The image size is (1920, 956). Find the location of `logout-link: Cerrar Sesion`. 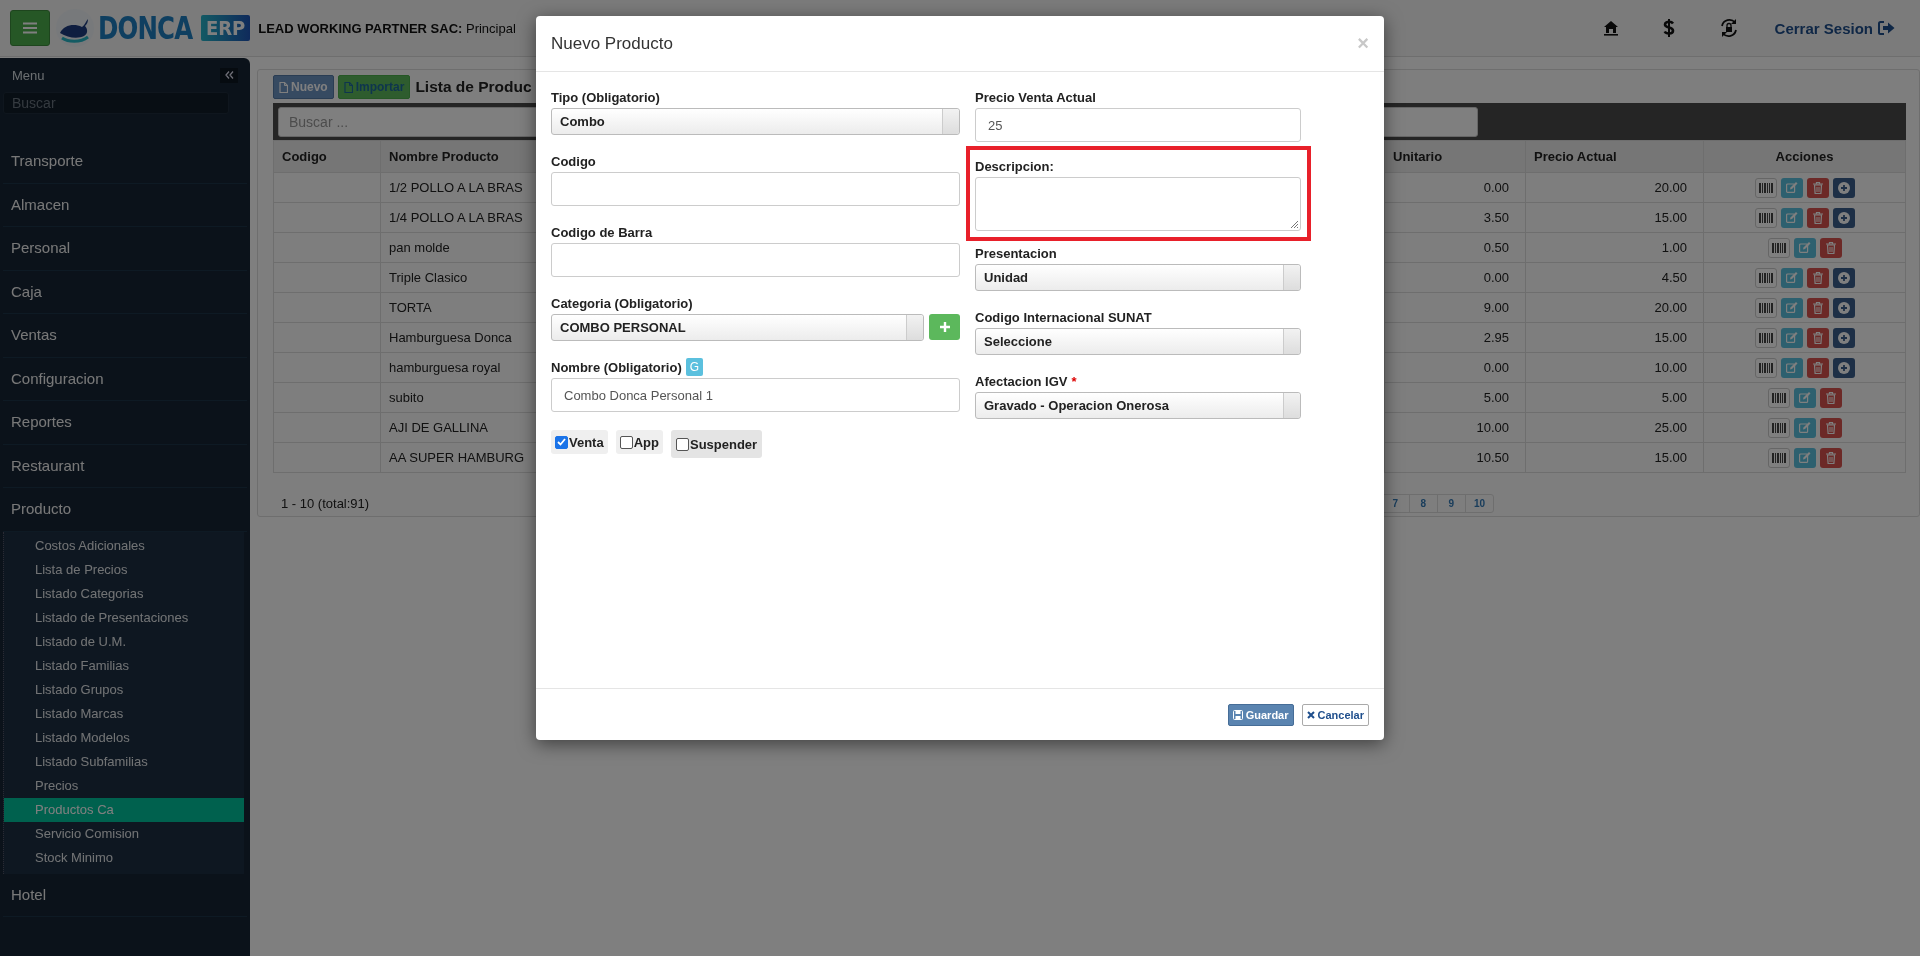

logout-link: Cerrar Sesion is located at coordinates (1834, 28).